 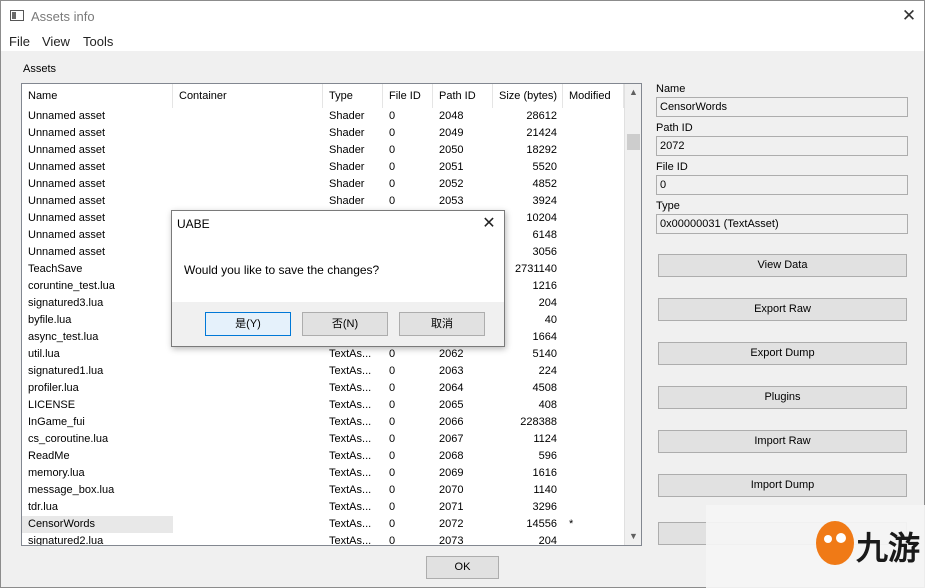 What do you see at coordinates (408, 96) in the screenshot?
I see `column-header-file-id: File ID` at bounding box center [408, 96].